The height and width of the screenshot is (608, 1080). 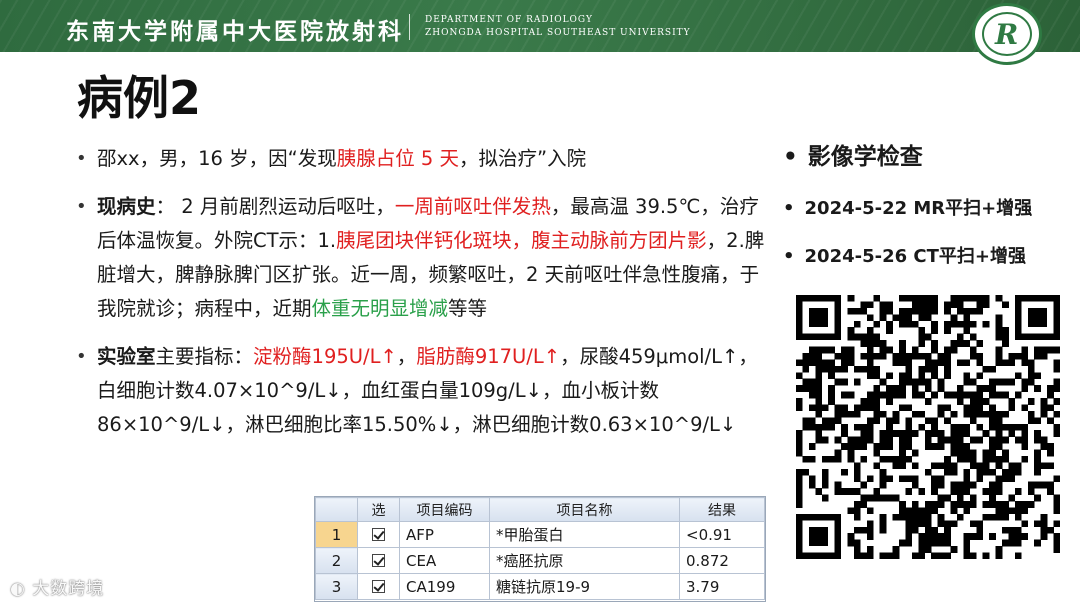 What do you see at coordinates (722, 586) in the screenshot?
I see `item-result: 3.79` at bounding box center [722, 586].